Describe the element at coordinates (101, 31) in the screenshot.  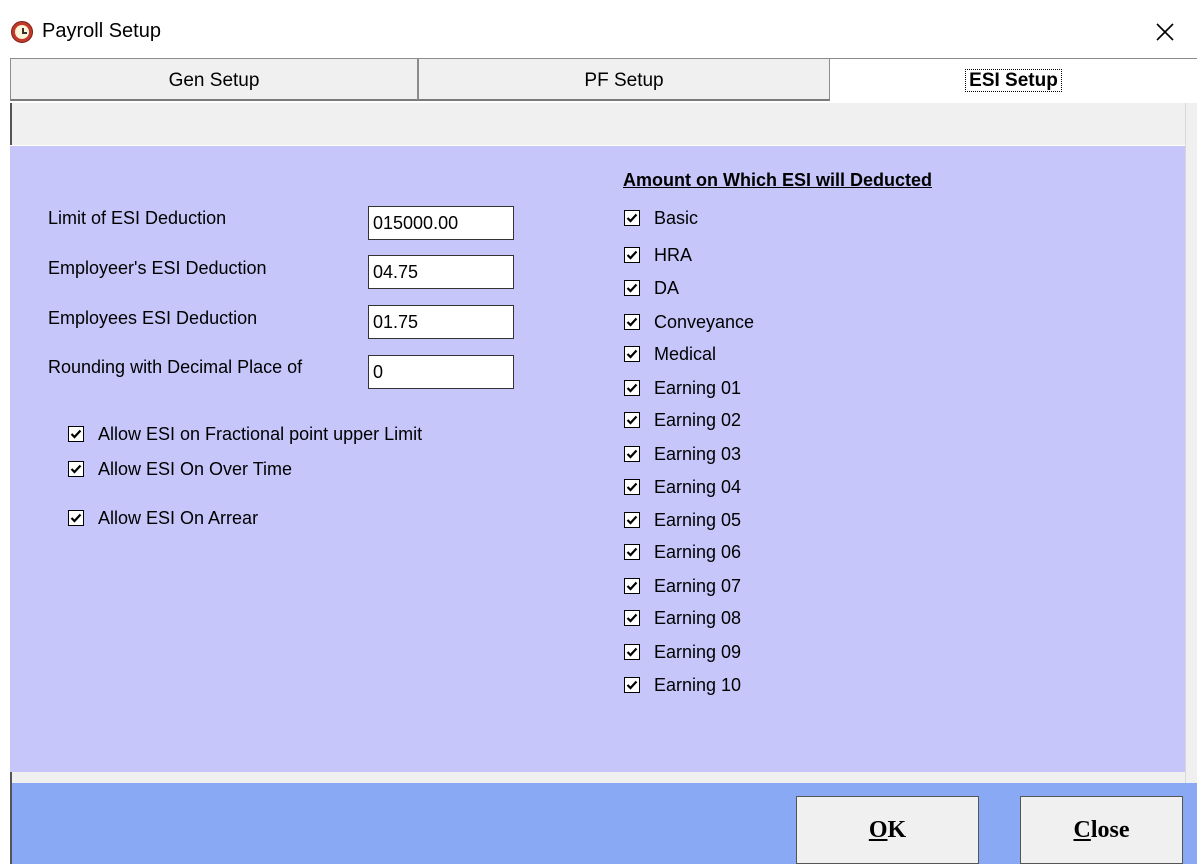
I see `window-title: Payroll Setup` at that location.